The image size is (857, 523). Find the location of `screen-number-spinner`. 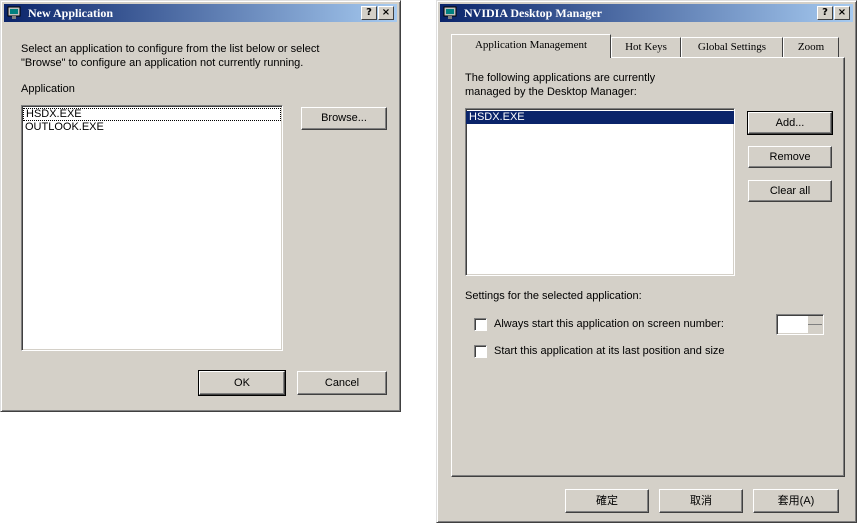

screen-number-spinner is located at coordinates (800, 324).